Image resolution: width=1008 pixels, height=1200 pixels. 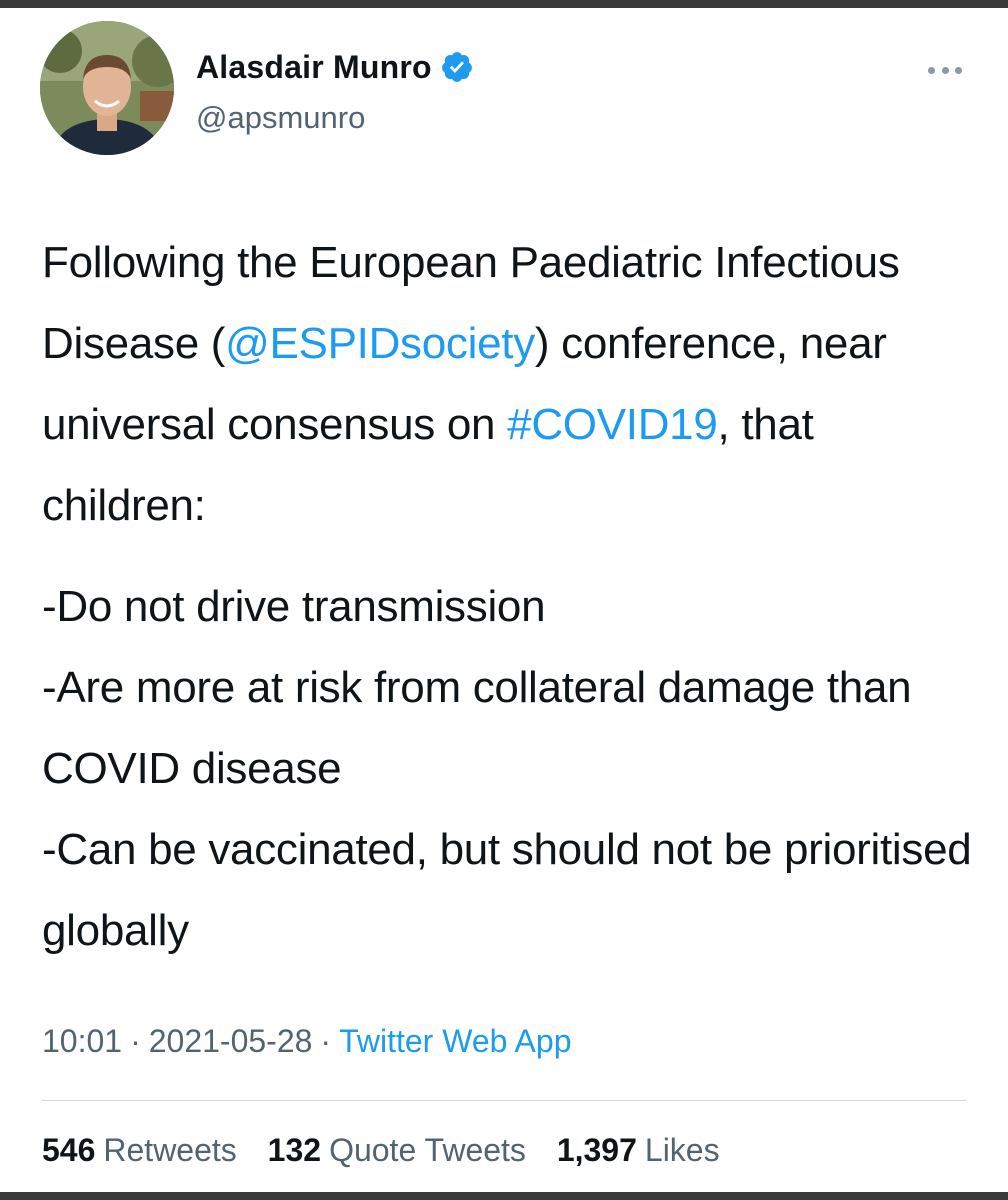 I want to click on quote-tweets-count: 132, so click(x=294, y=1150).